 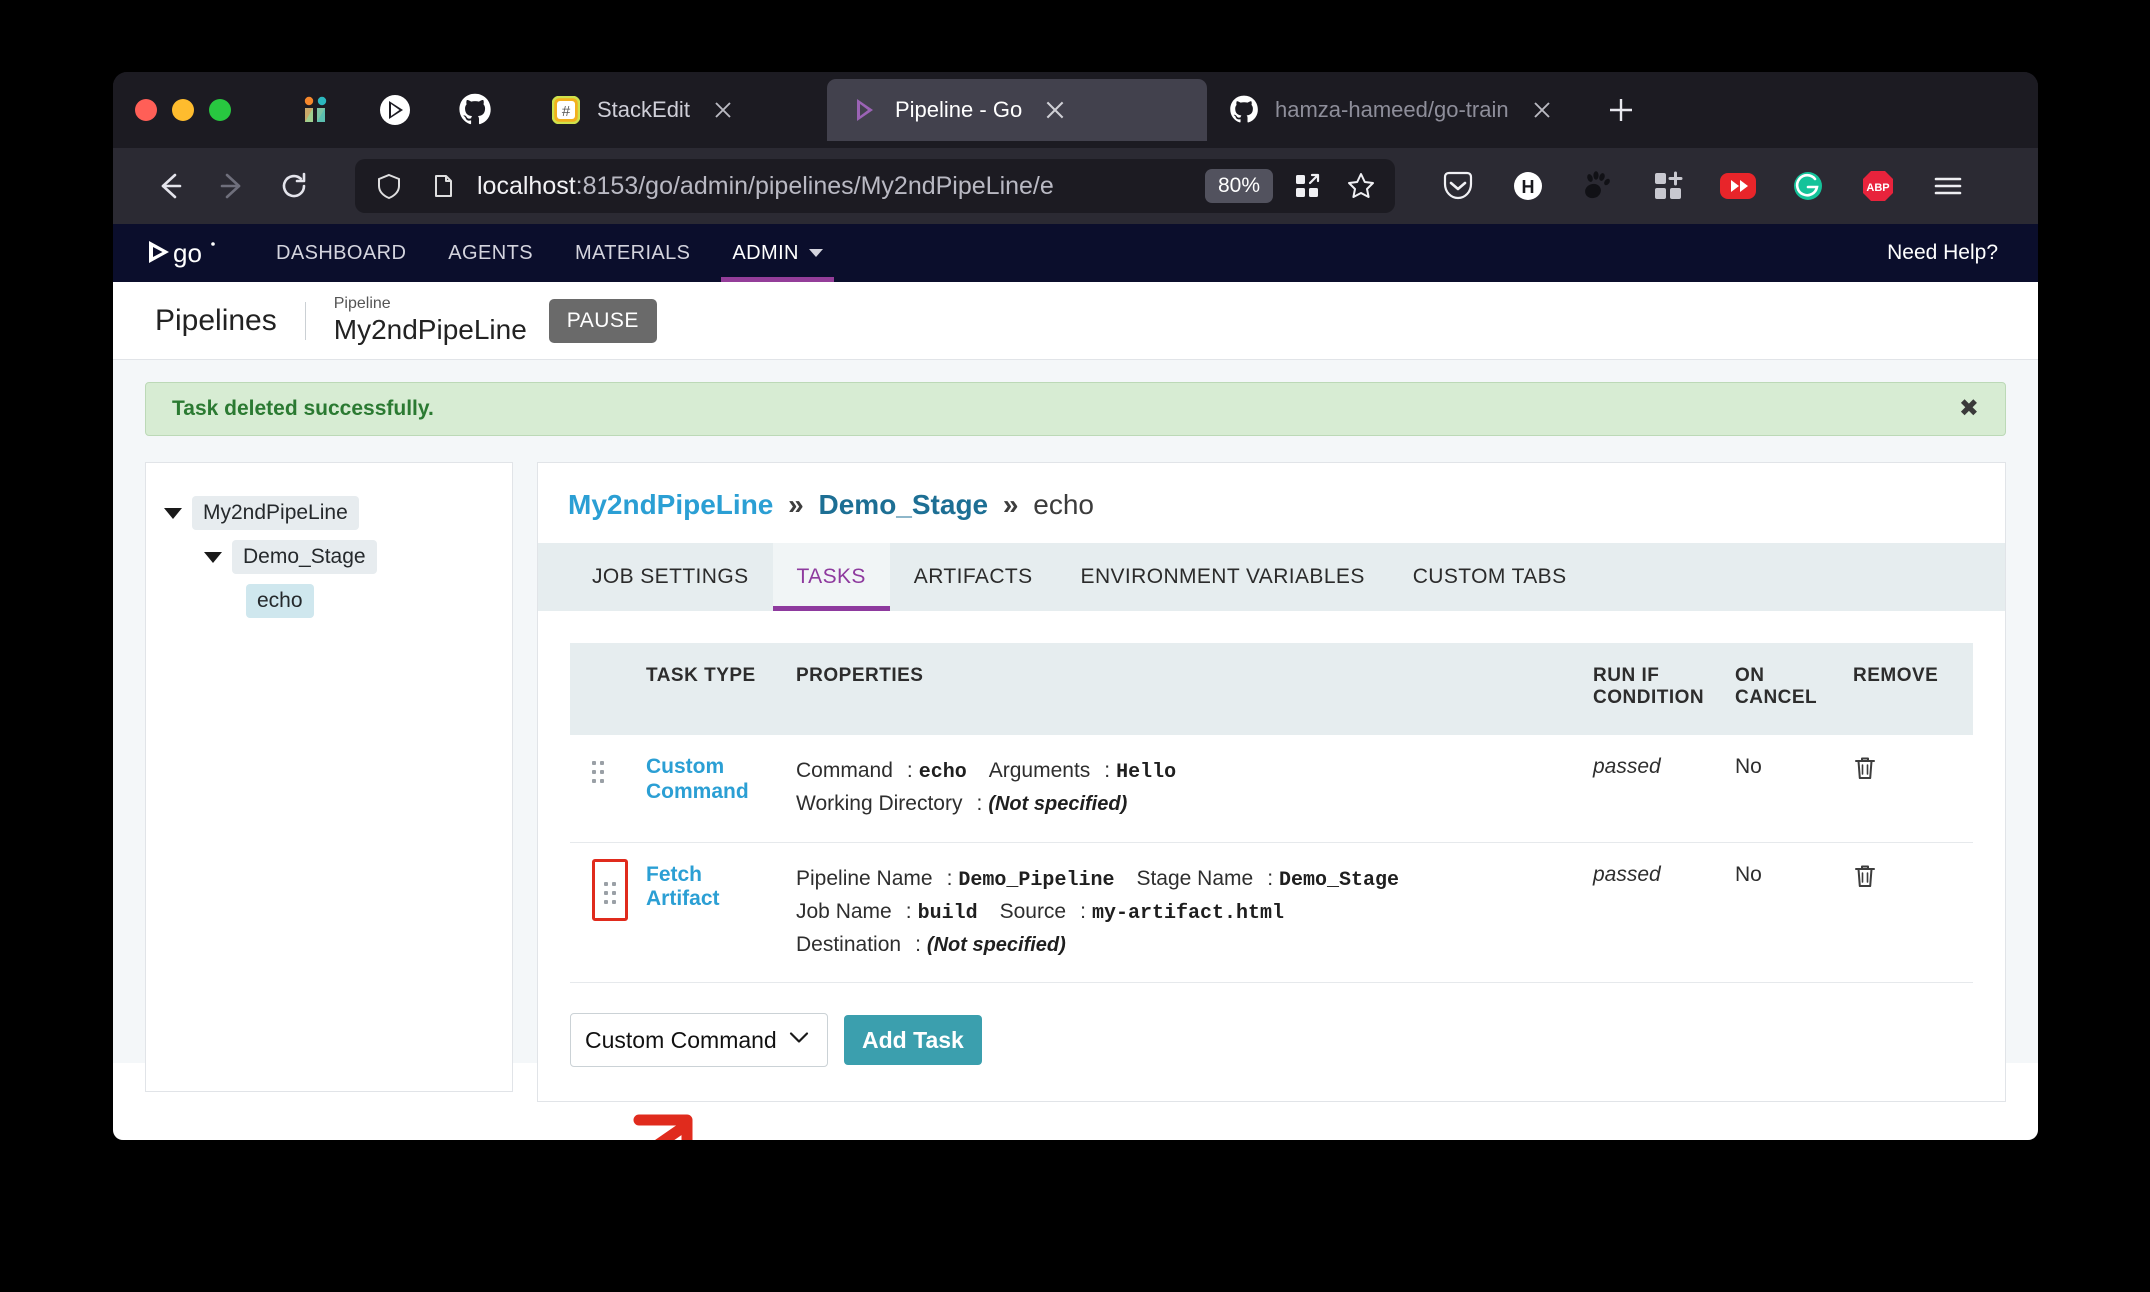 What do you see at coordinates (685, 766) in the screenshot?
I see `task-type-line1: Custom` at bounding box center [685, 766].